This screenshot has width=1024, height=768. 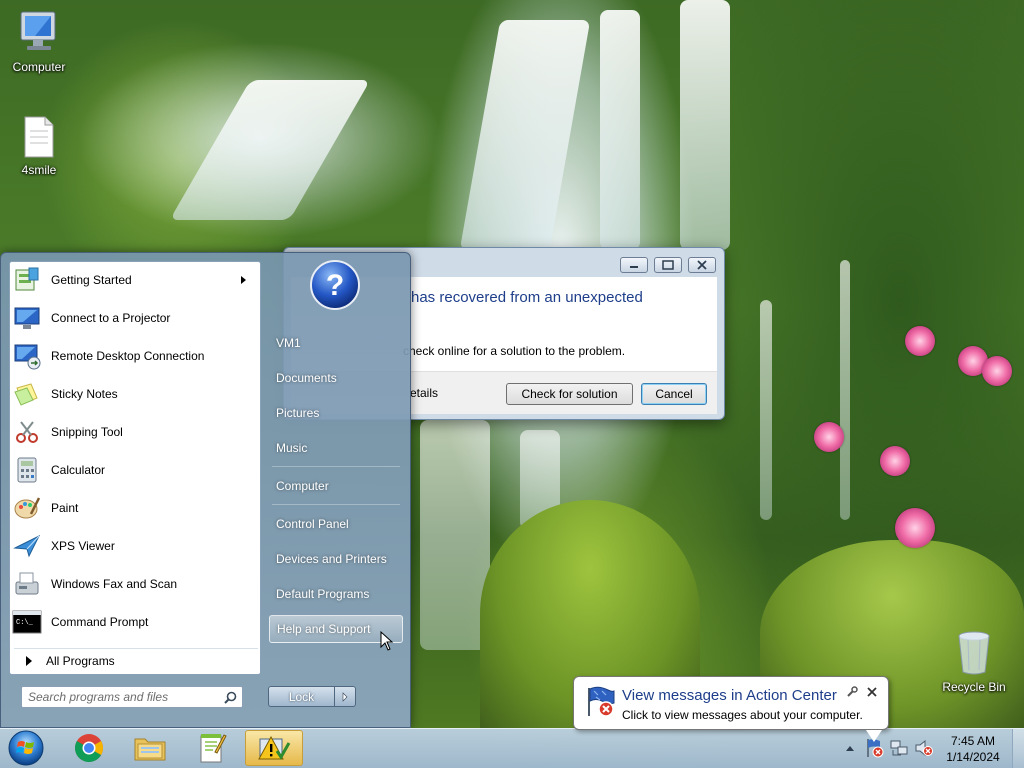 I want to click on lock-button: Lock, so click(x=312, y=696).